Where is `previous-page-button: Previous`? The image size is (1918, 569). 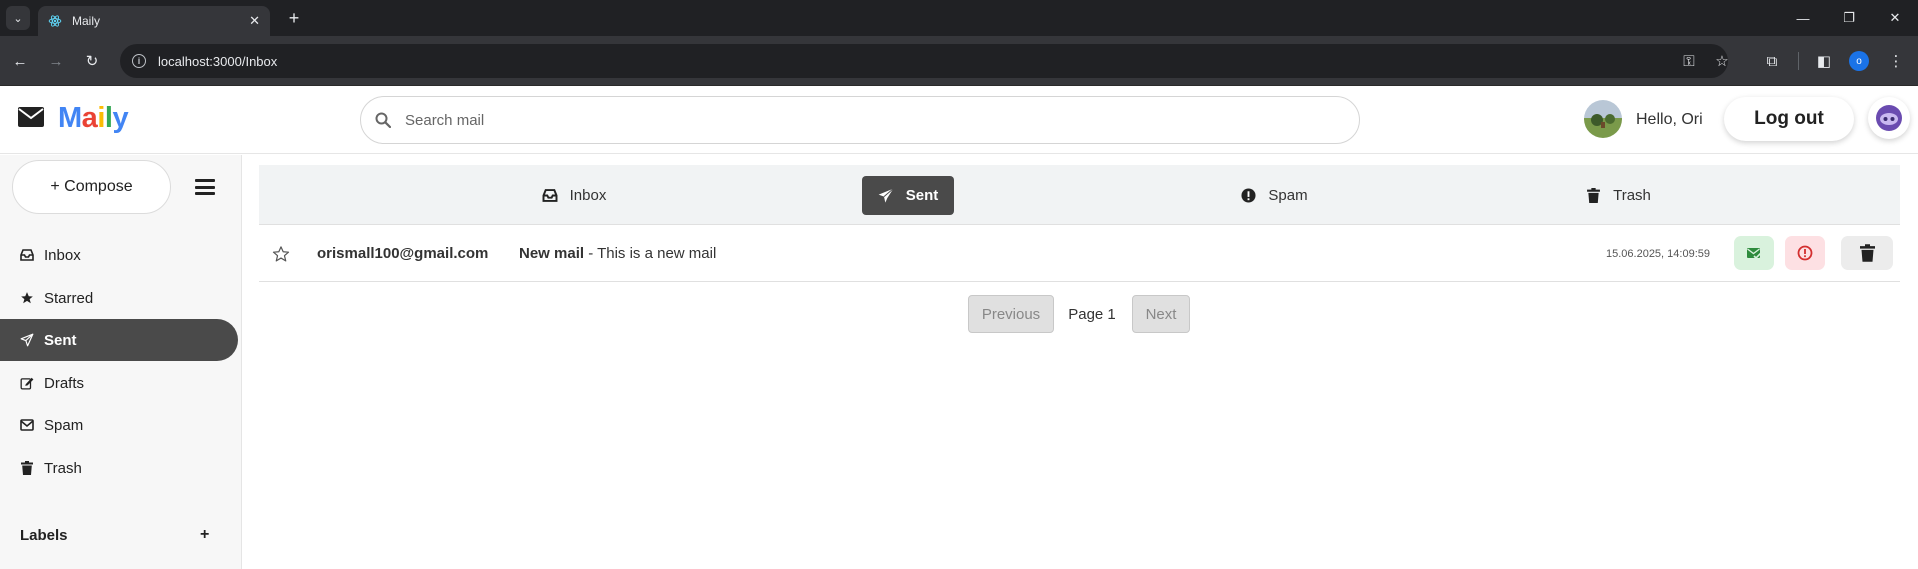
previous-page-button: Previous is located at coordinates (1011, 314).